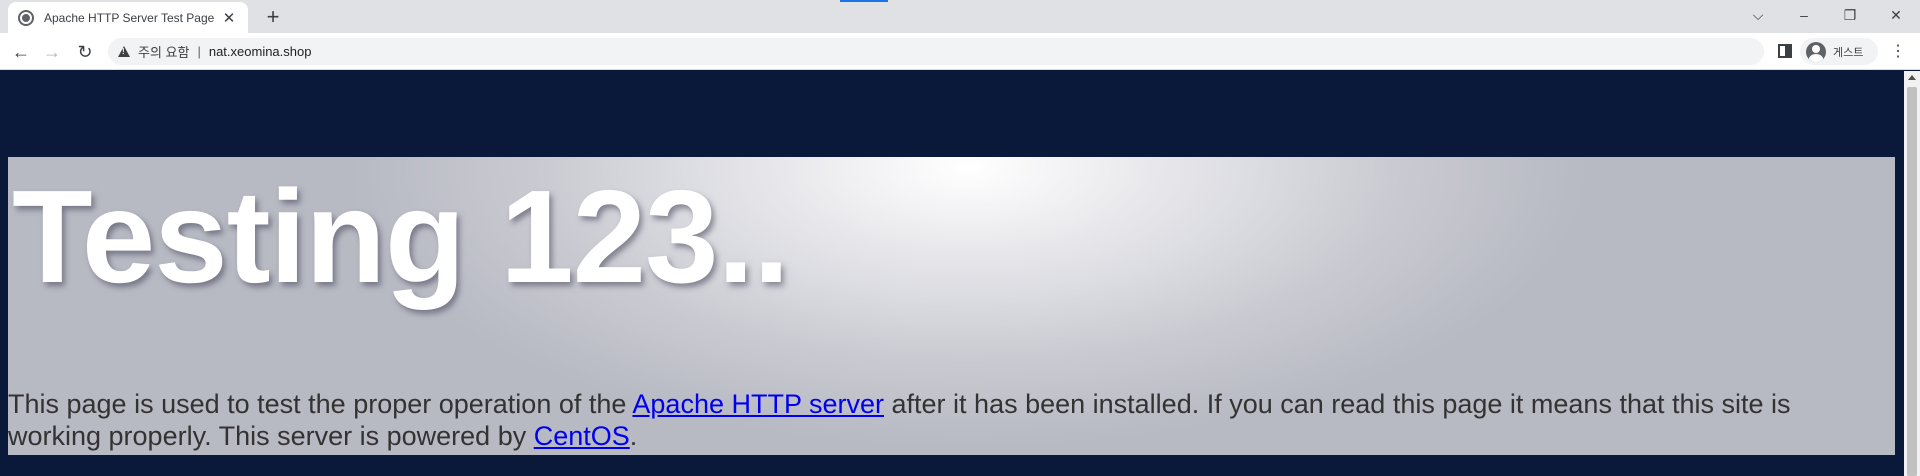 The image size is (1920, 476). What do you see at coordinates (1912, 281) in the screenshot?
I see `scroll-thumb` at bounding box center [1912, 281].